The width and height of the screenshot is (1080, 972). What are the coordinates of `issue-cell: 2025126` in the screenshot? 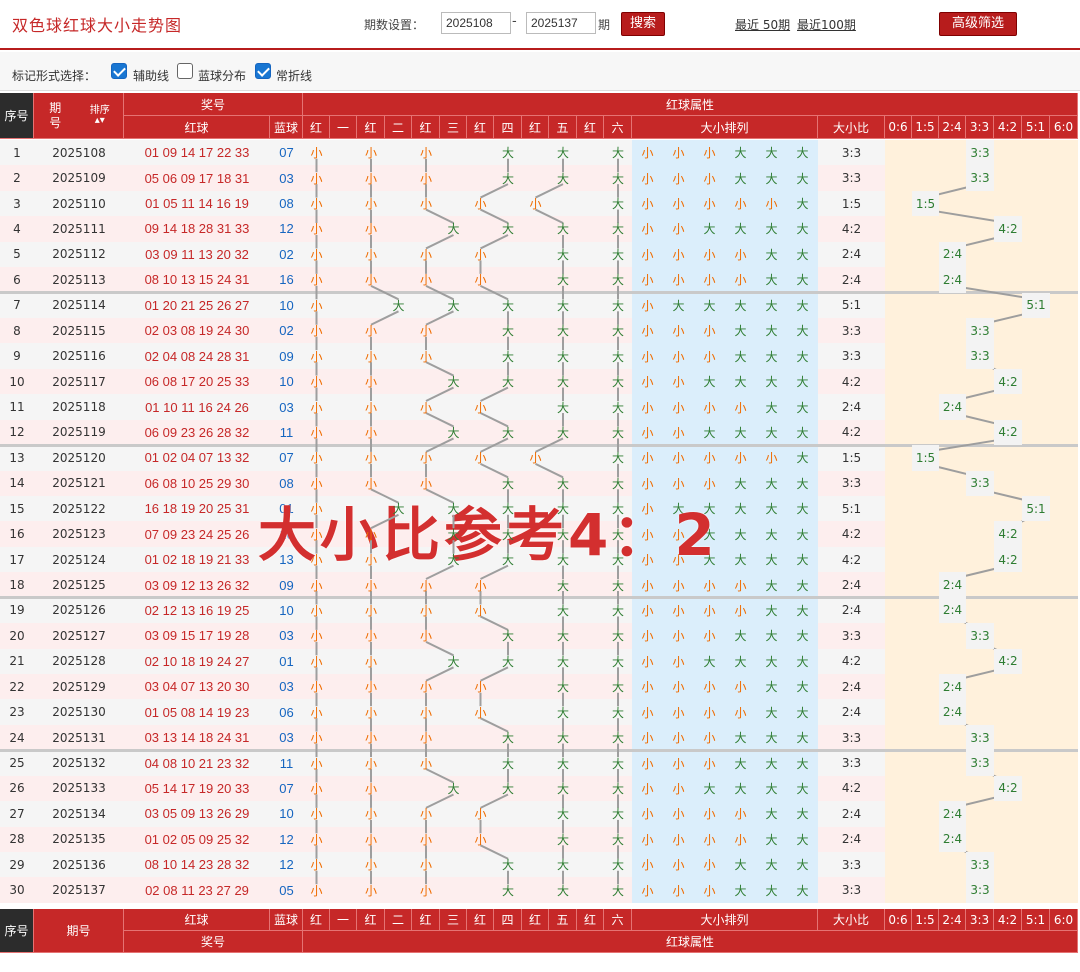 It's located at (79, 610).